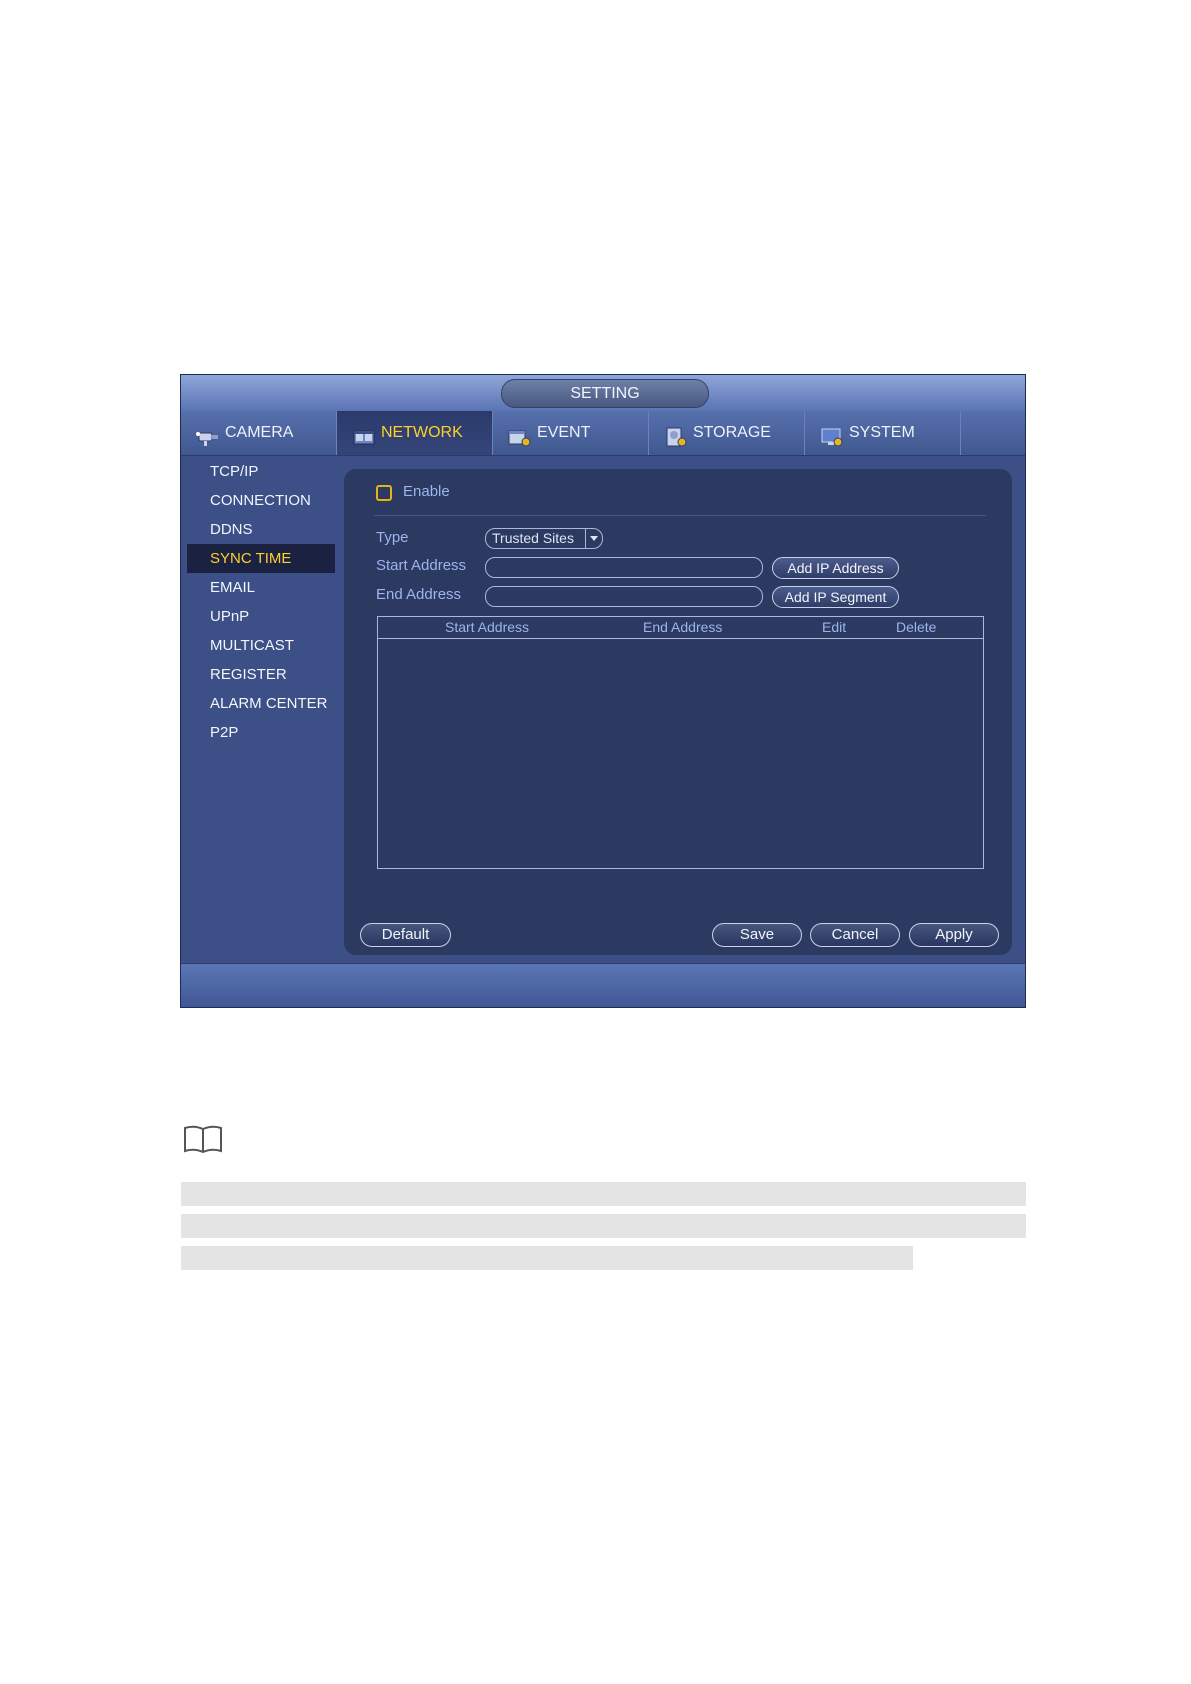 Image resolution: width=1191 pixels, height=1684 pixels. Describe the element at coordinates (487, 627) in the screenshot. I see `column-start-address: Start Address` at that location.